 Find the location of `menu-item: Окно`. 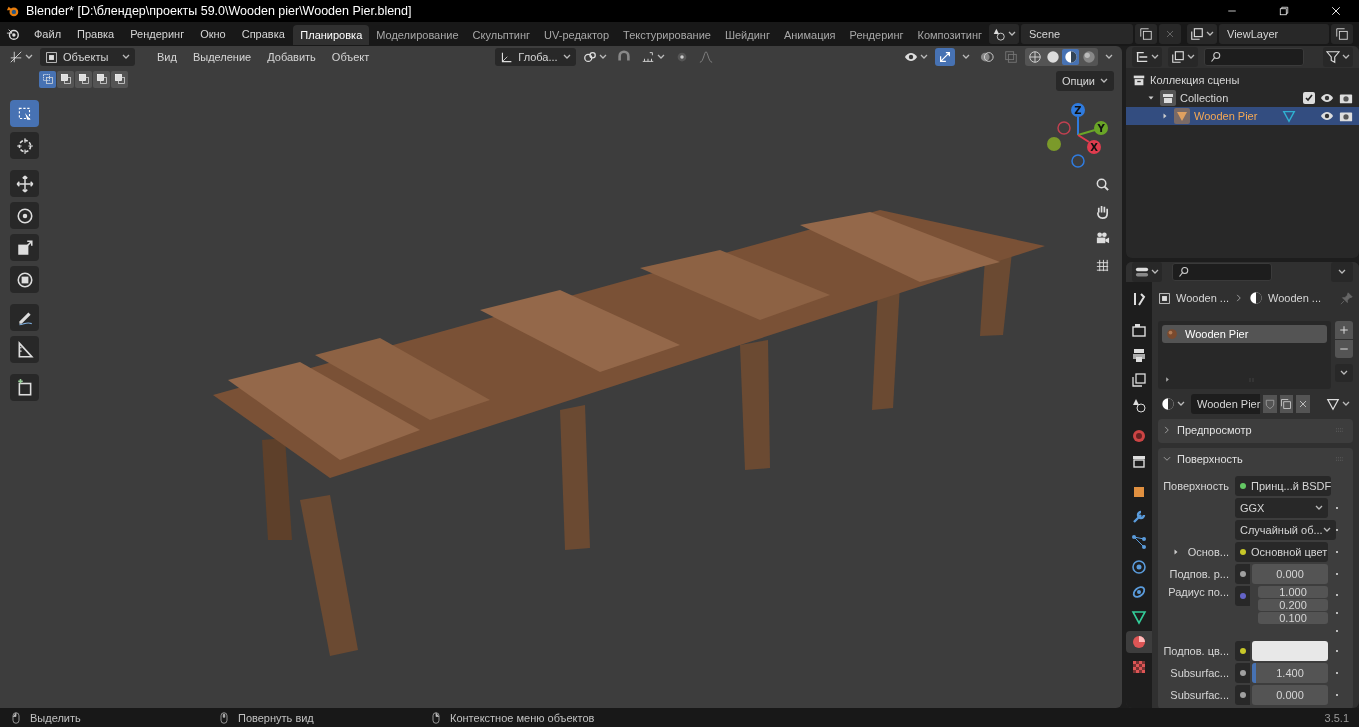

menu-item: Окно is located at coordinates (213, 34).